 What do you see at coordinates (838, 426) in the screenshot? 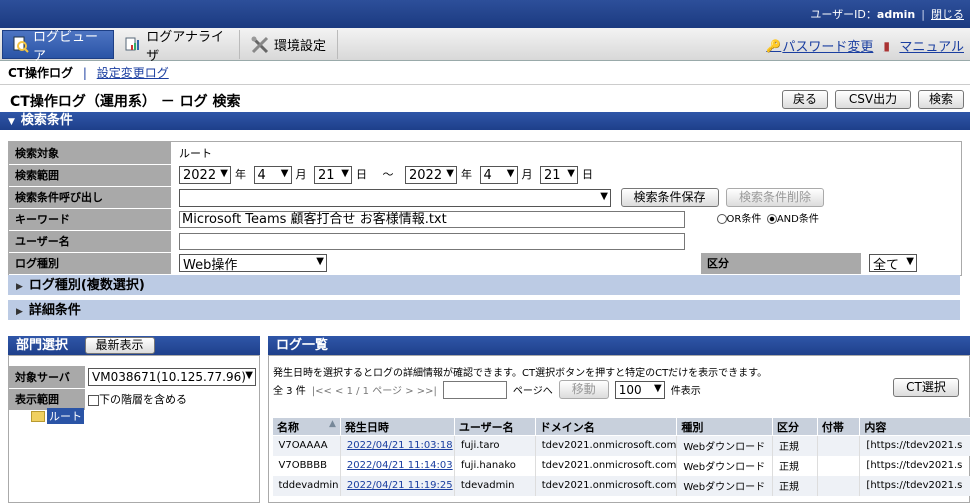
I see `col-extra: 付帯` at bounding box center [838, 426].